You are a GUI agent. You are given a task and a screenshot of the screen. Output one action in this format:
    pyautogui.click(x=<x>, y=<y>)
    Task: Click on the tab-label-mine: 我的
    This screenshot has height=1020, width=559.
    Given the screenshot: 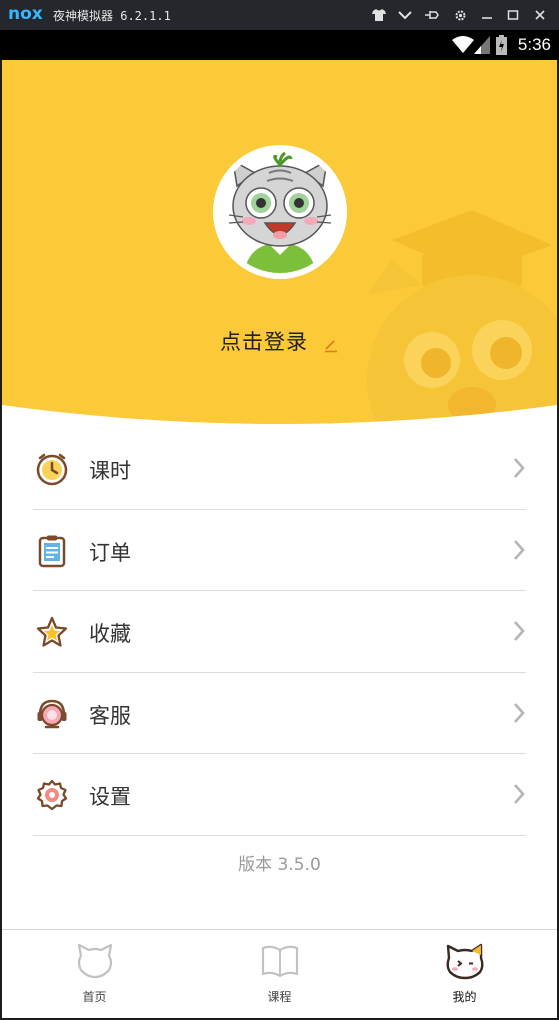 What is the action you would take?
    pyautogui.click(x=464, y=997)
    